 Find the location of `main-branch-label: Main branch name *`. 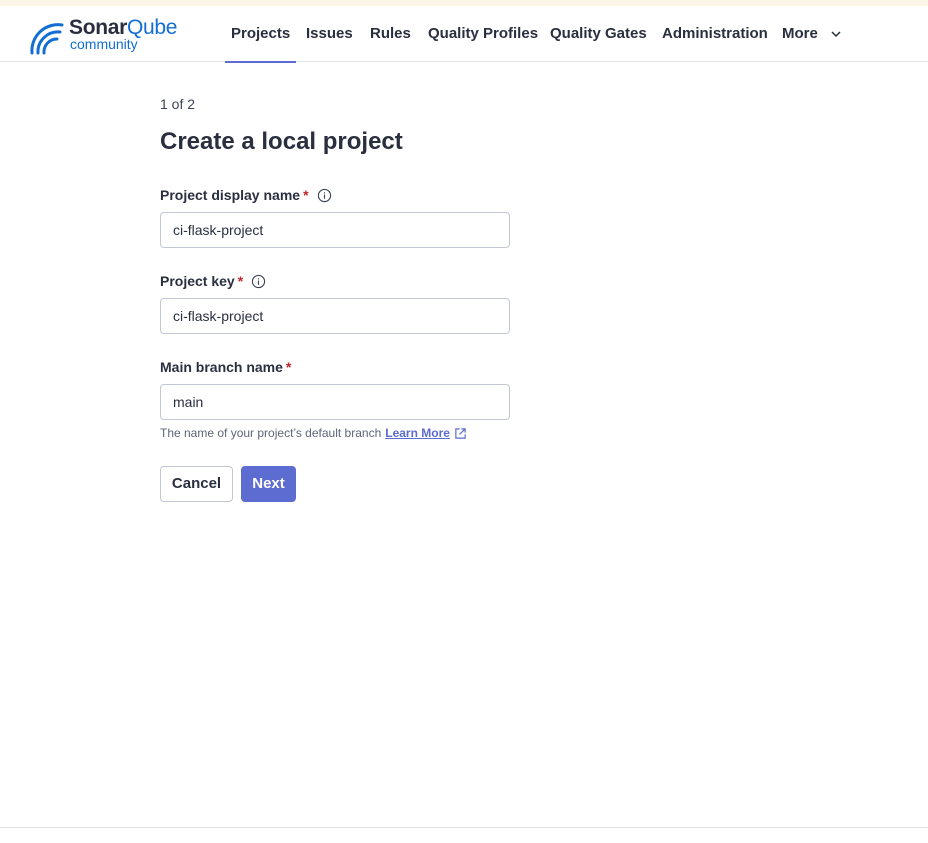

main-branch-label: Main branch name * is located at coordinates (225, 367).